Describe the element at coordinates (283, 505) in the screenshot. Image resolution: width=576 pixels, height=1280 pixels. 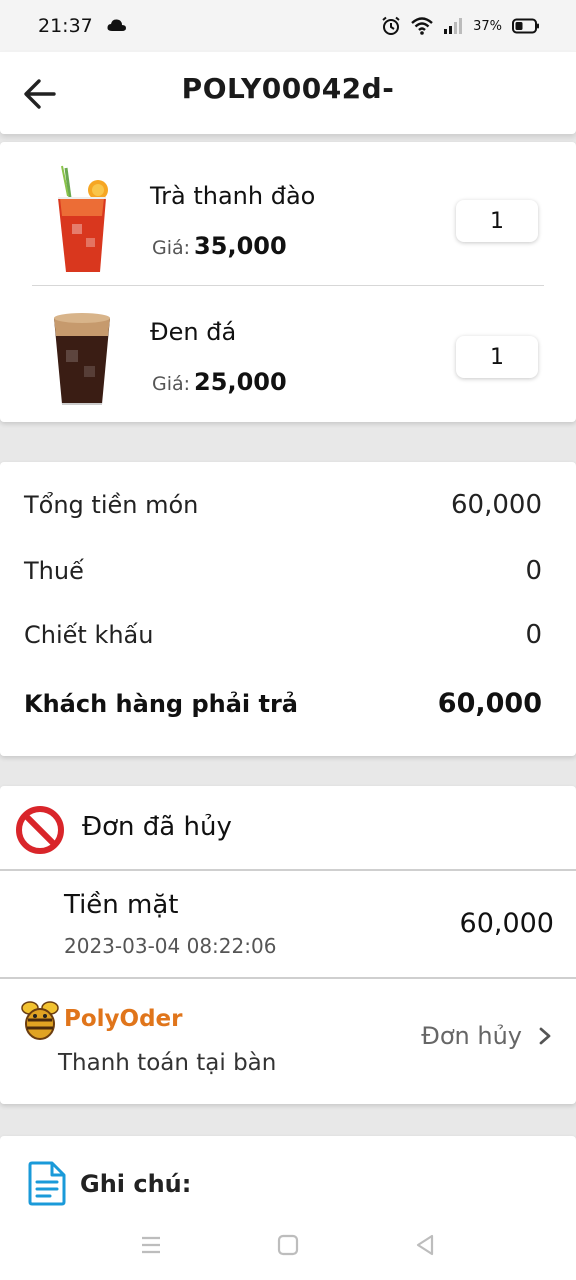
I see `subtotal-row: Tổng tiền món 60,000` at that location.